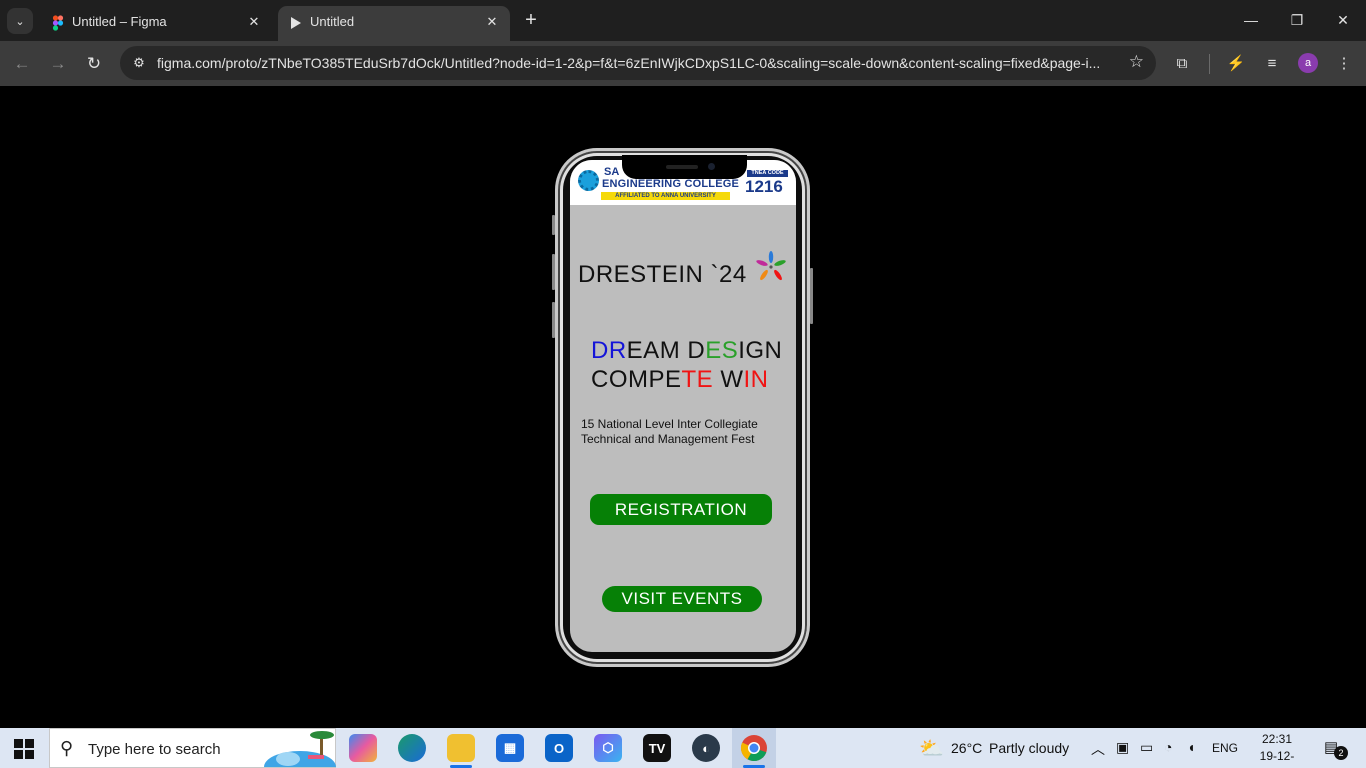 This screenshot has width=1366, height=768. I want to click on bookmark-star-icon: ☆, so click(1136, 62).